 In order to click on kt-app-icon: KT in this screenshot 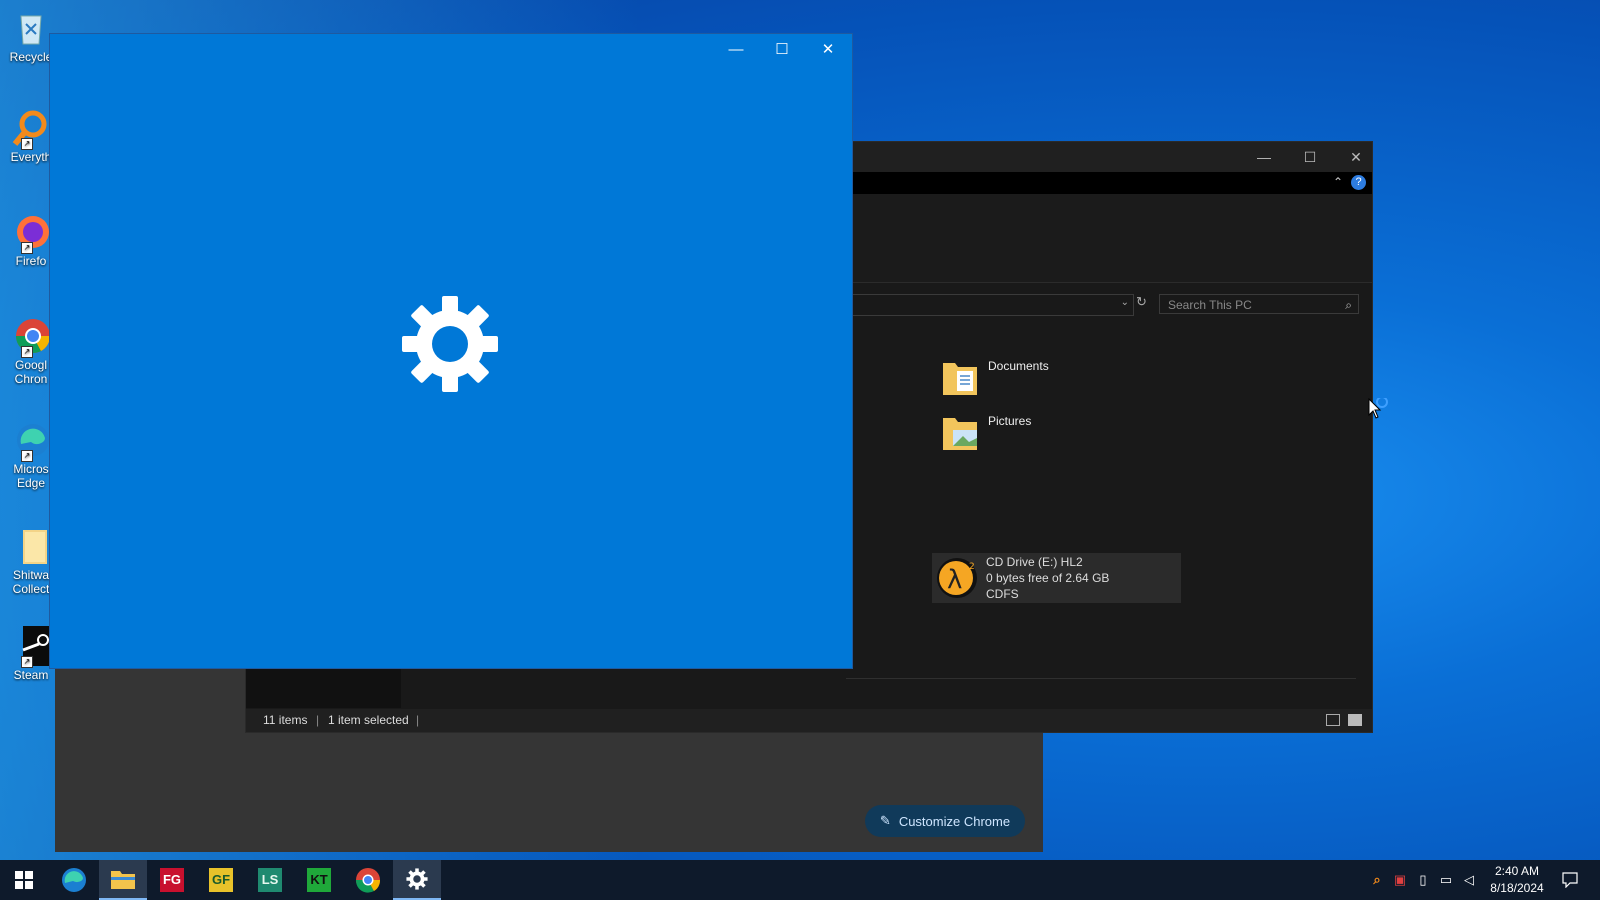, I will do `click(319, 880)`.